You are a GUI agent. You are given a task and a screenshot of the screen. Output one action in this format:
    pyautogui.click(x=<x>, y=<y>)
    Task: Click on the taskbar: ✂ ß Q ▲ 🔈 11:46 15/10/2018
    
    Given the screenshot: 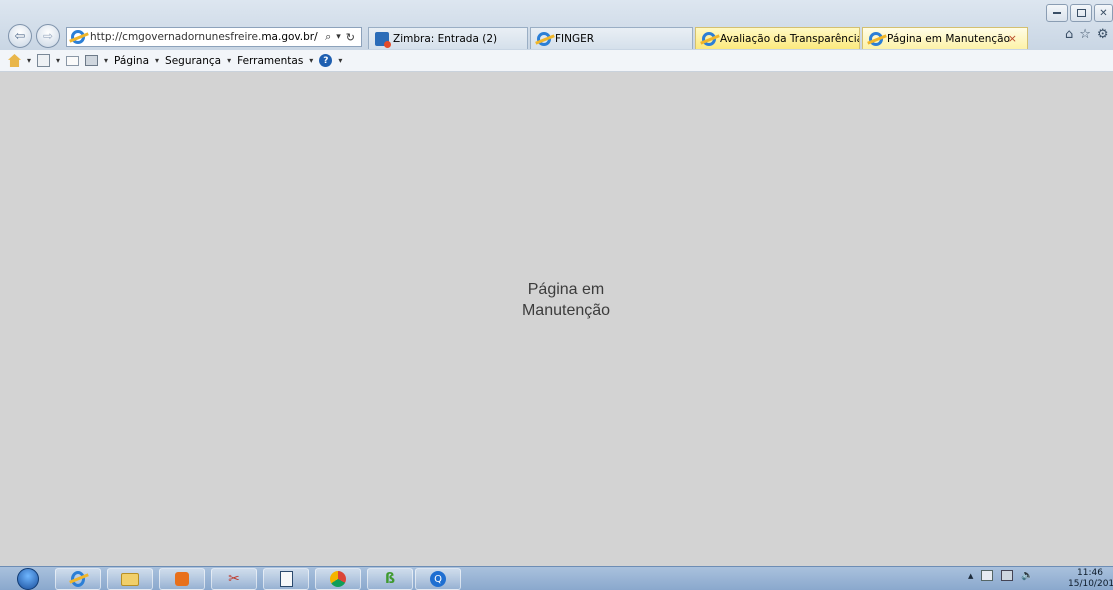 What is the action you would take?
    pyautogui.click(x=556, y=578)
    